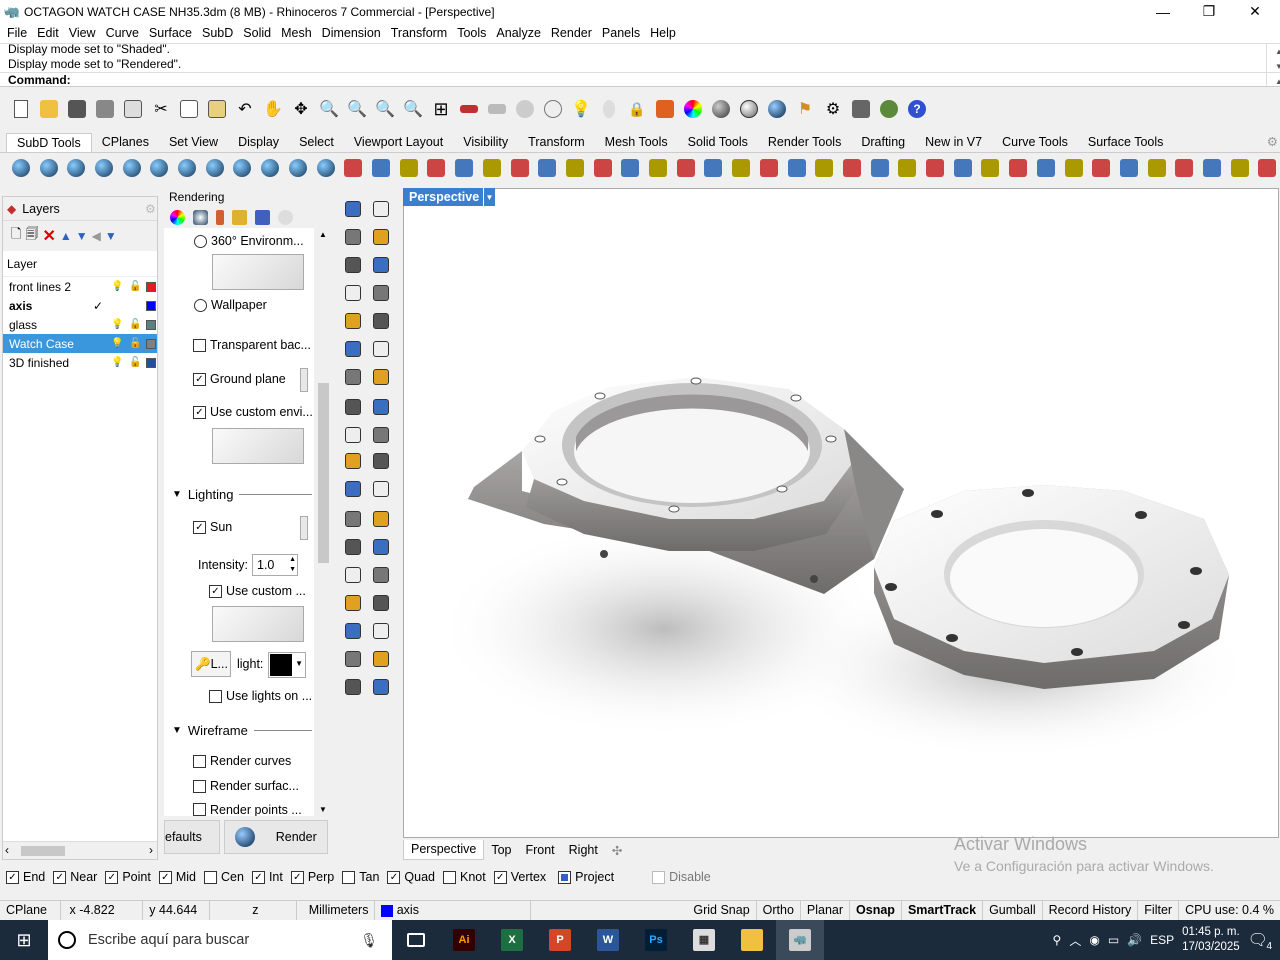 The height and width of the screenshot is (960, 1280). What do you see at coordinates (520, 168) in the screenshot?
I see `subd-cube2-icon` at bounding box center [520, 168].